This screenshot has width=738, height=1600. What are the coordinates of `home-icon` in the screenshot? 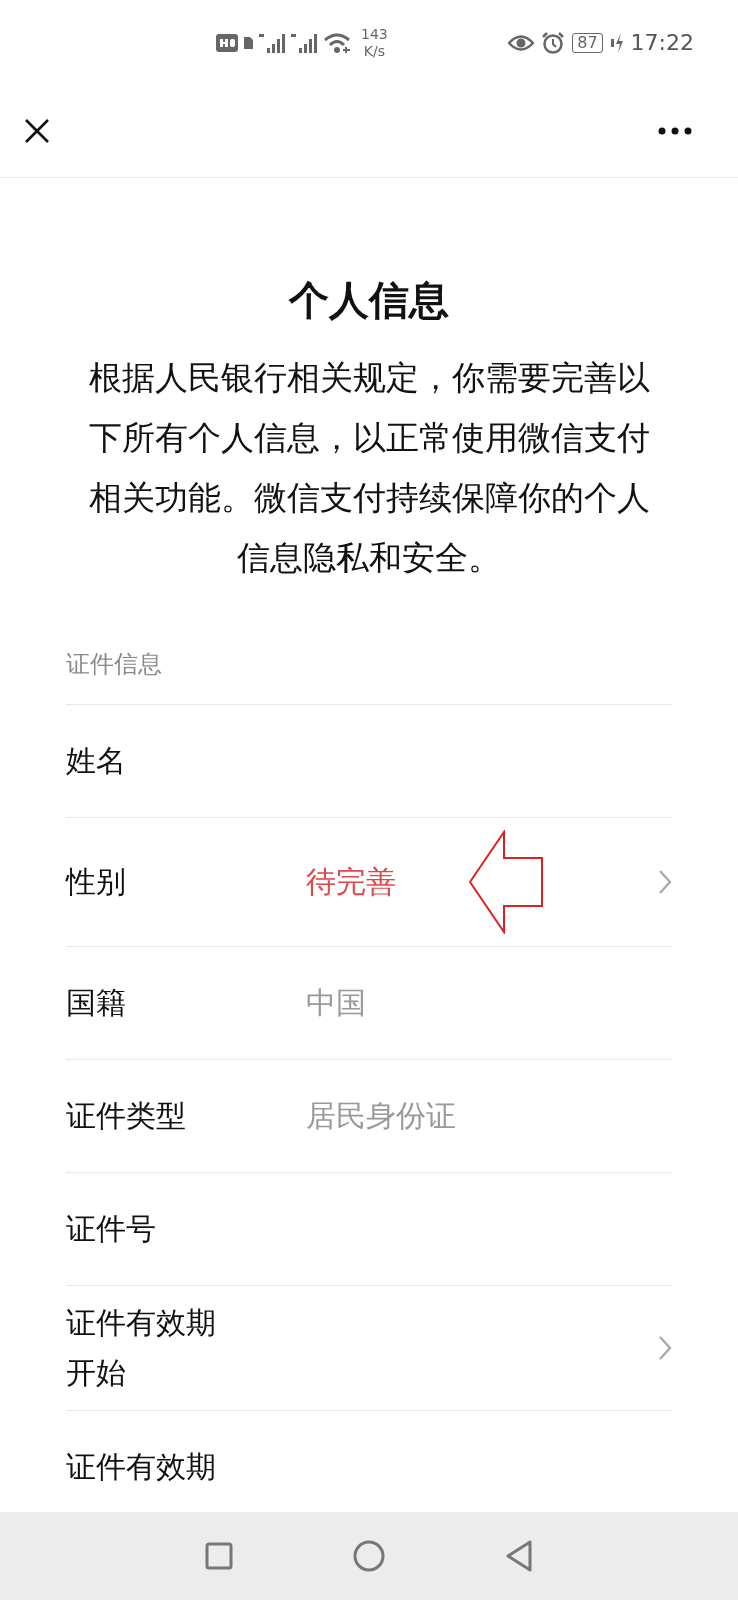 It's located at (369, 1556).